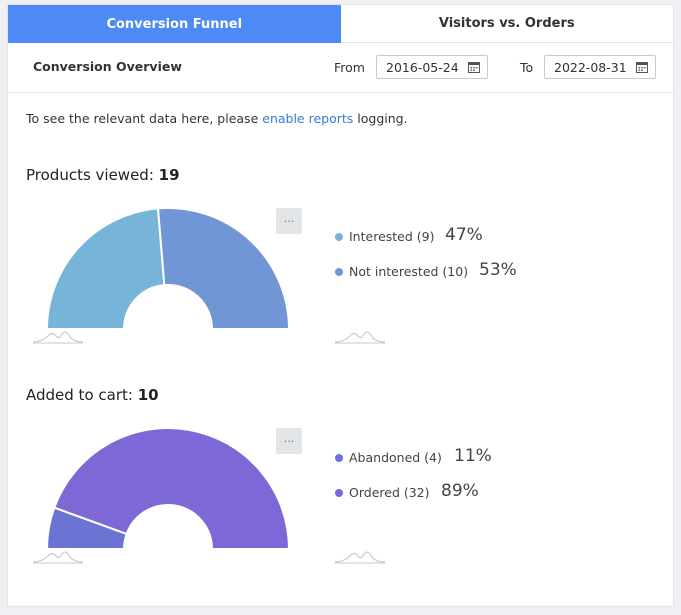 This screenshot has height=615, width=681. I want to click on legend-percent: 89%, so click(460, 491).